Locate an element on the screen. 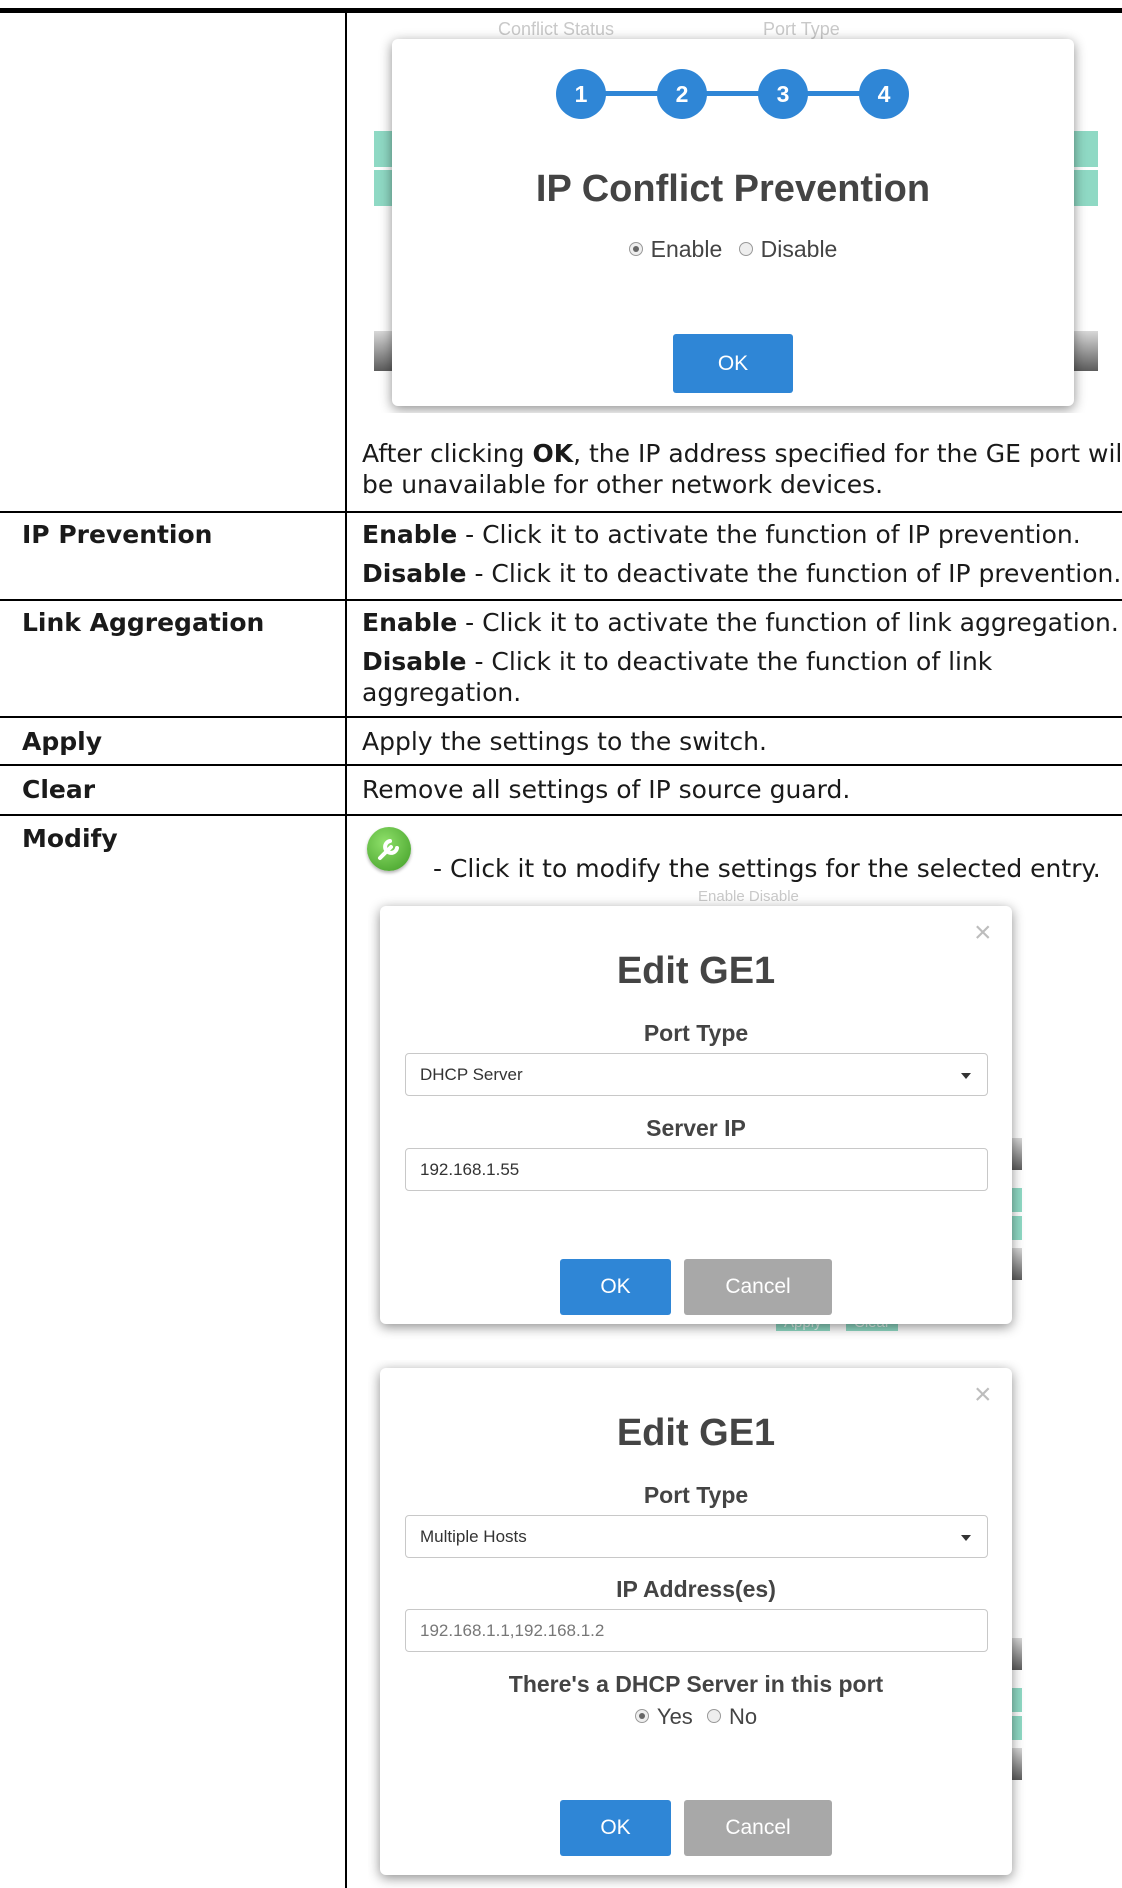 The image size is (1122, 1888). step-connector is located at coordinates (724, 93).